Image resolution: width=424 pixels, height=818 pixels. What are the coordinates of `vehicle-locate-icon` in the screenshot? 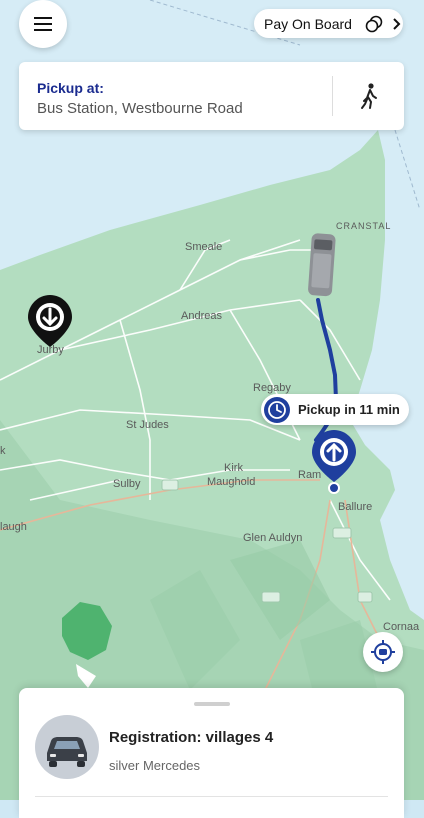 It's located at (383, 652).